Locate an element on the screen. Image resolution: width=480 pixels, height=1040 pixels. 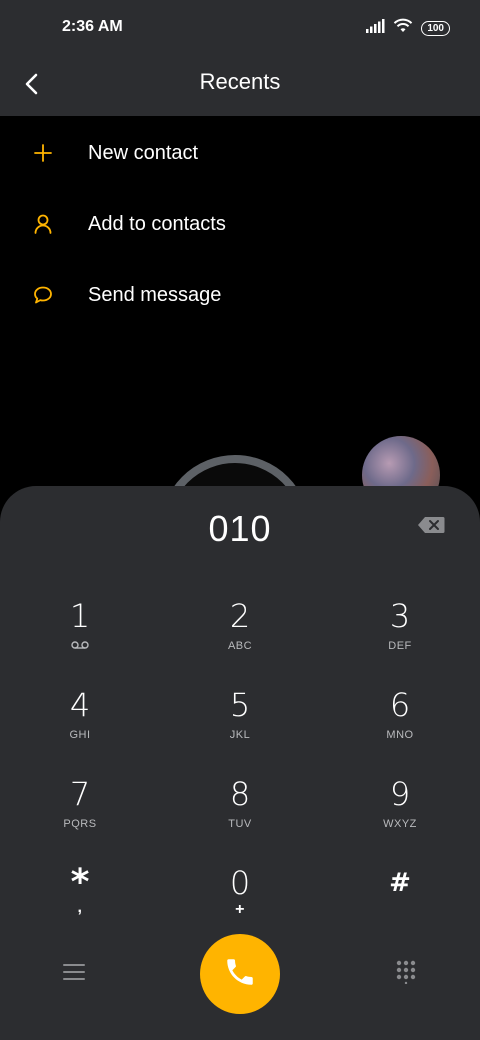
key-6: 6 MNO is located at coordinates (400, 727).